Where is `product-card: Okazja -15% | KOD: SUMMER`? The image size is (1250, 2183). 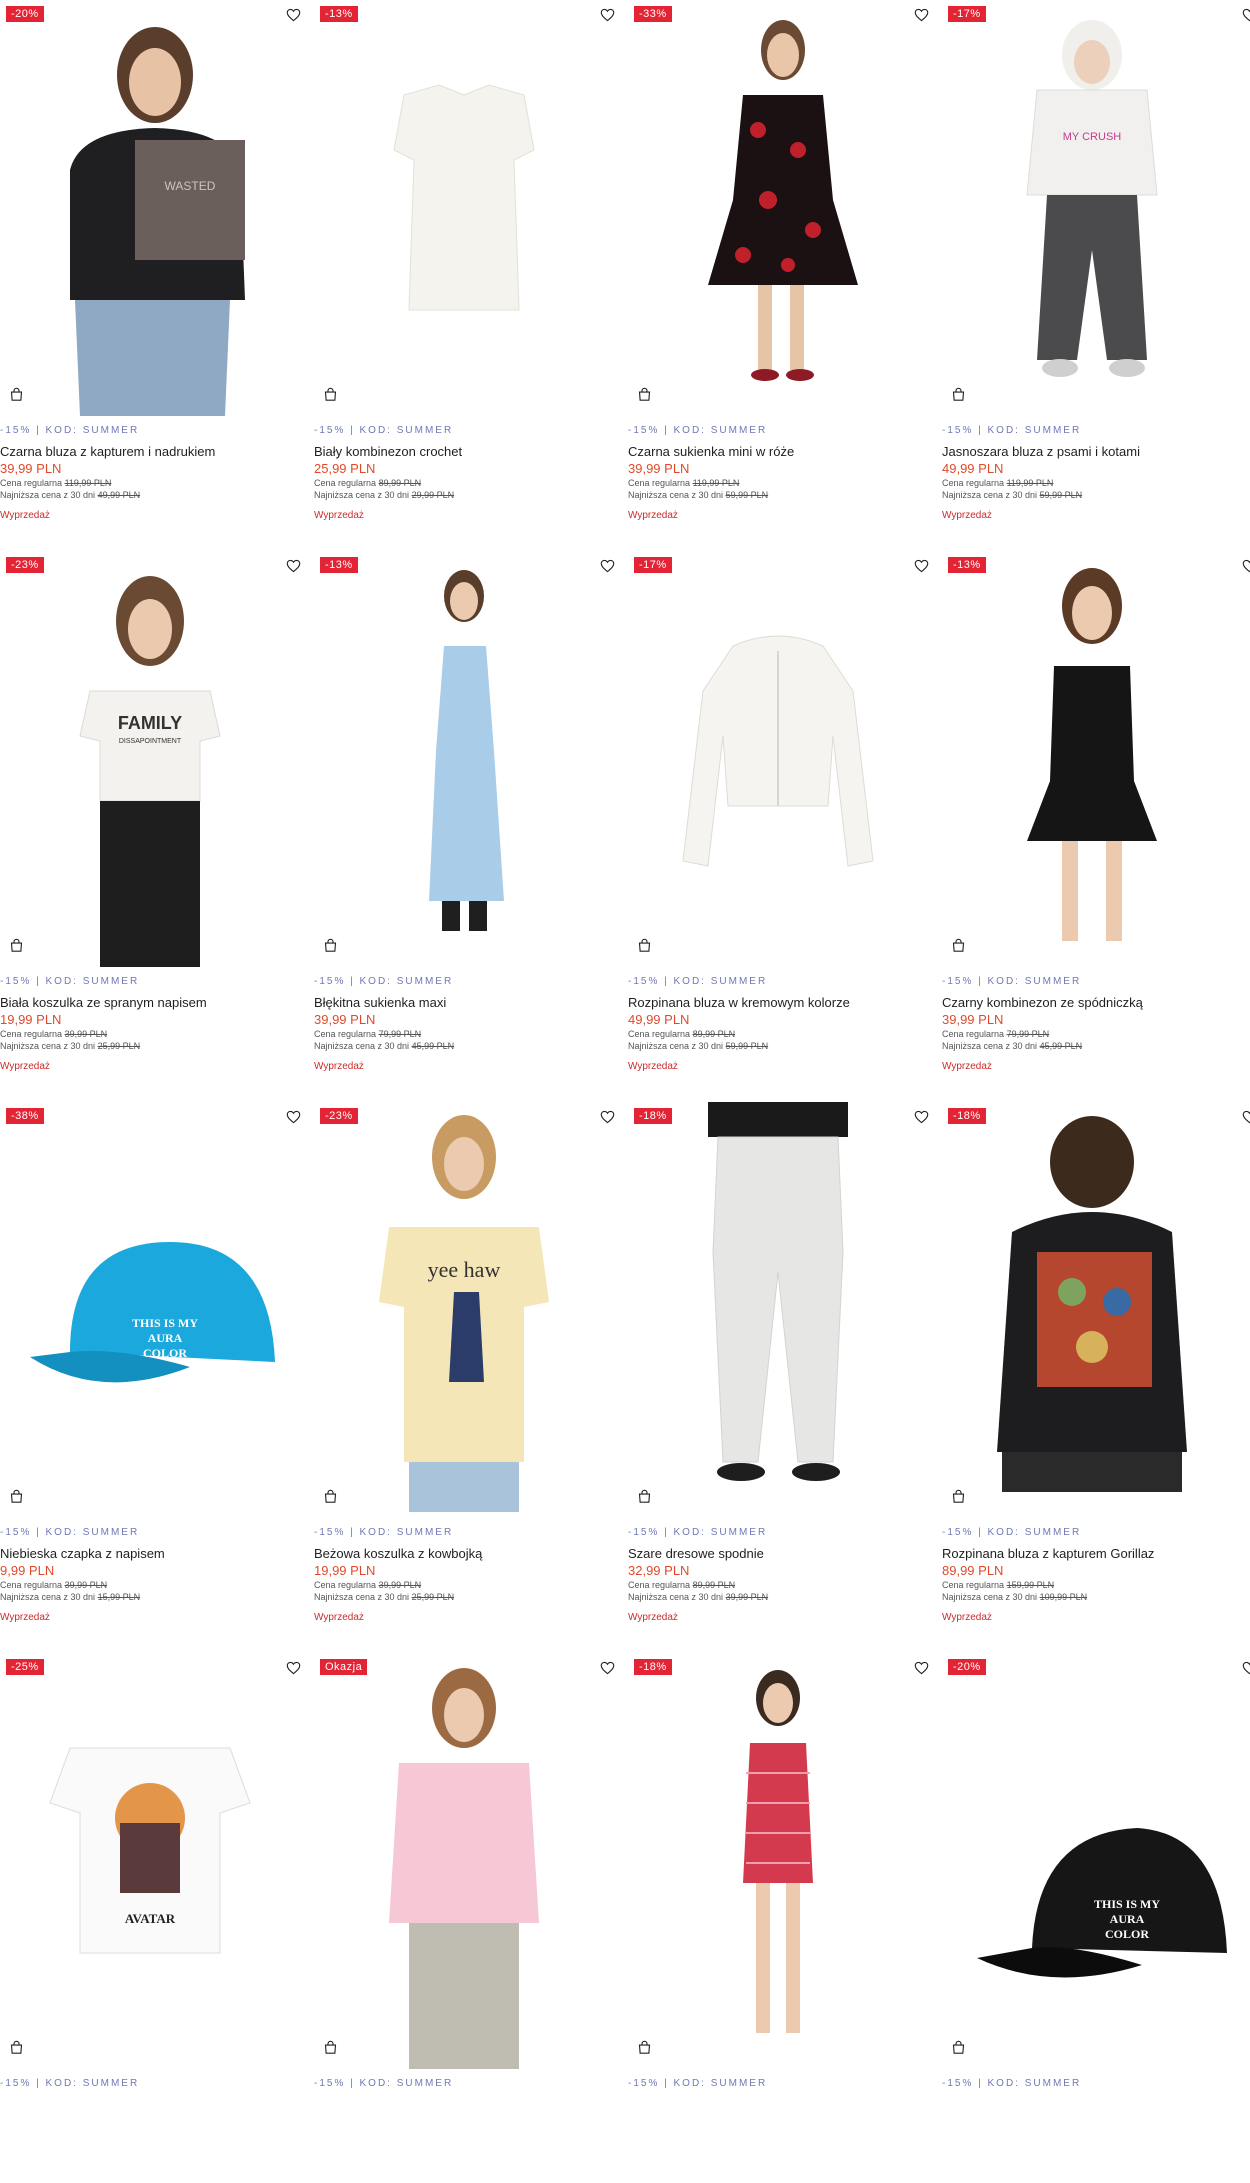
product-card: Okazja -15% | KOD: SUMMER is located at coordinates (464, 1918).